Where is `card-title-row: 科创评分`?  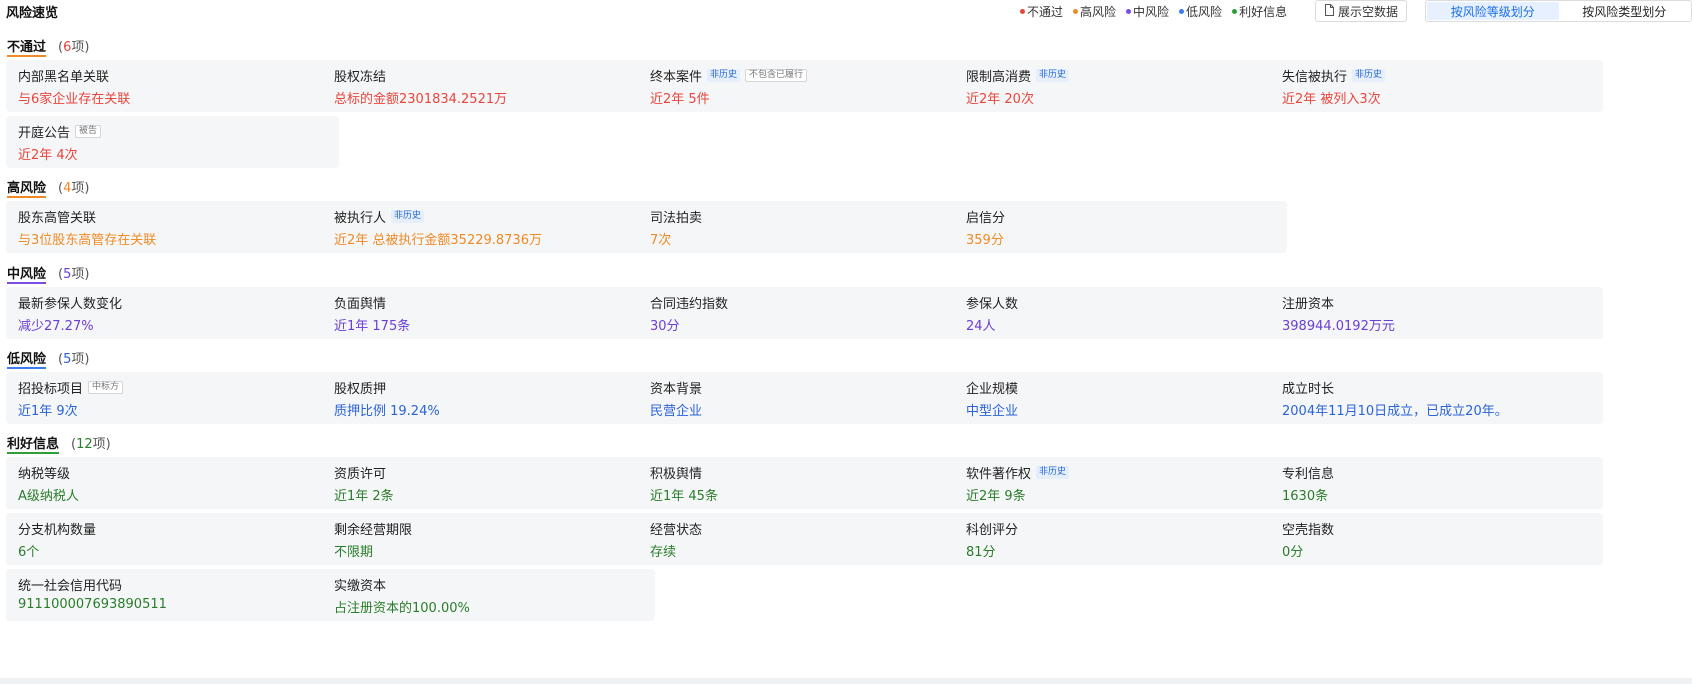
card-title-row: 科创评分 is located at coordinates (1120, 528).